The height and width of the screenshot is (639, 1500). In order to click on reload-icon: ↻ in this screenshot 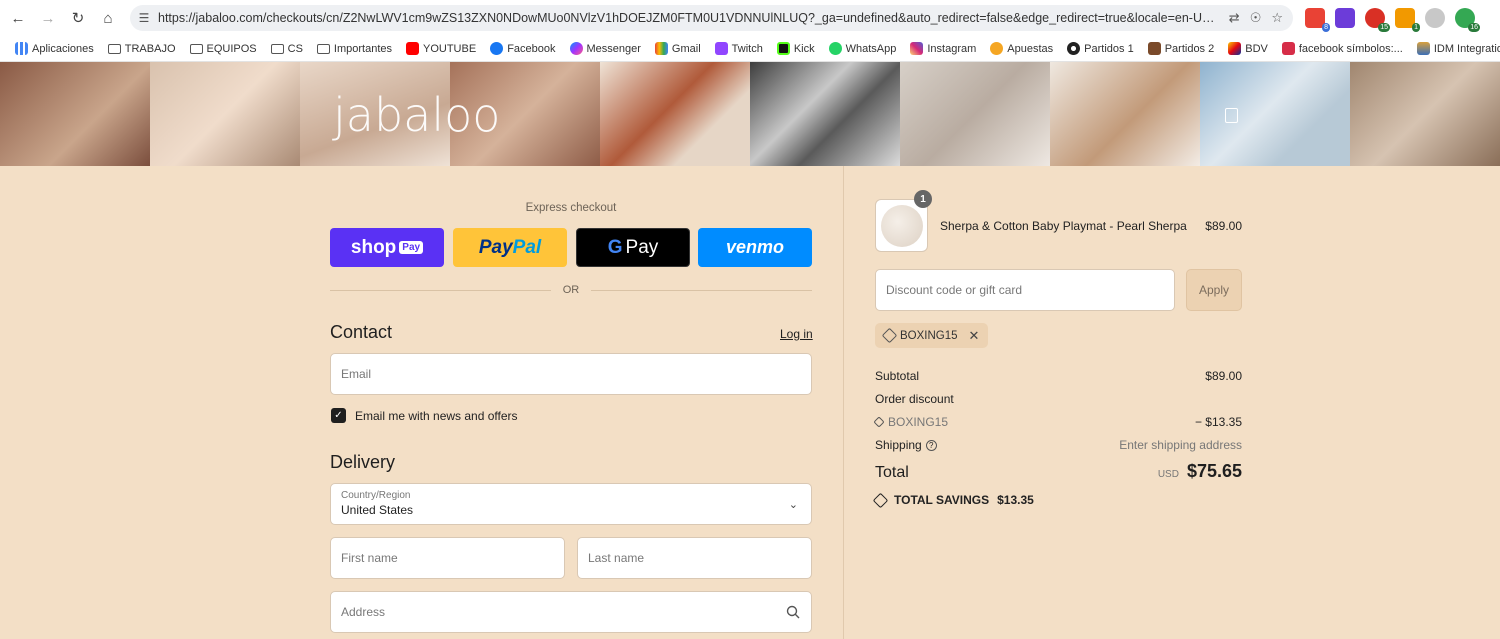, I will do `click(78, 18)`.